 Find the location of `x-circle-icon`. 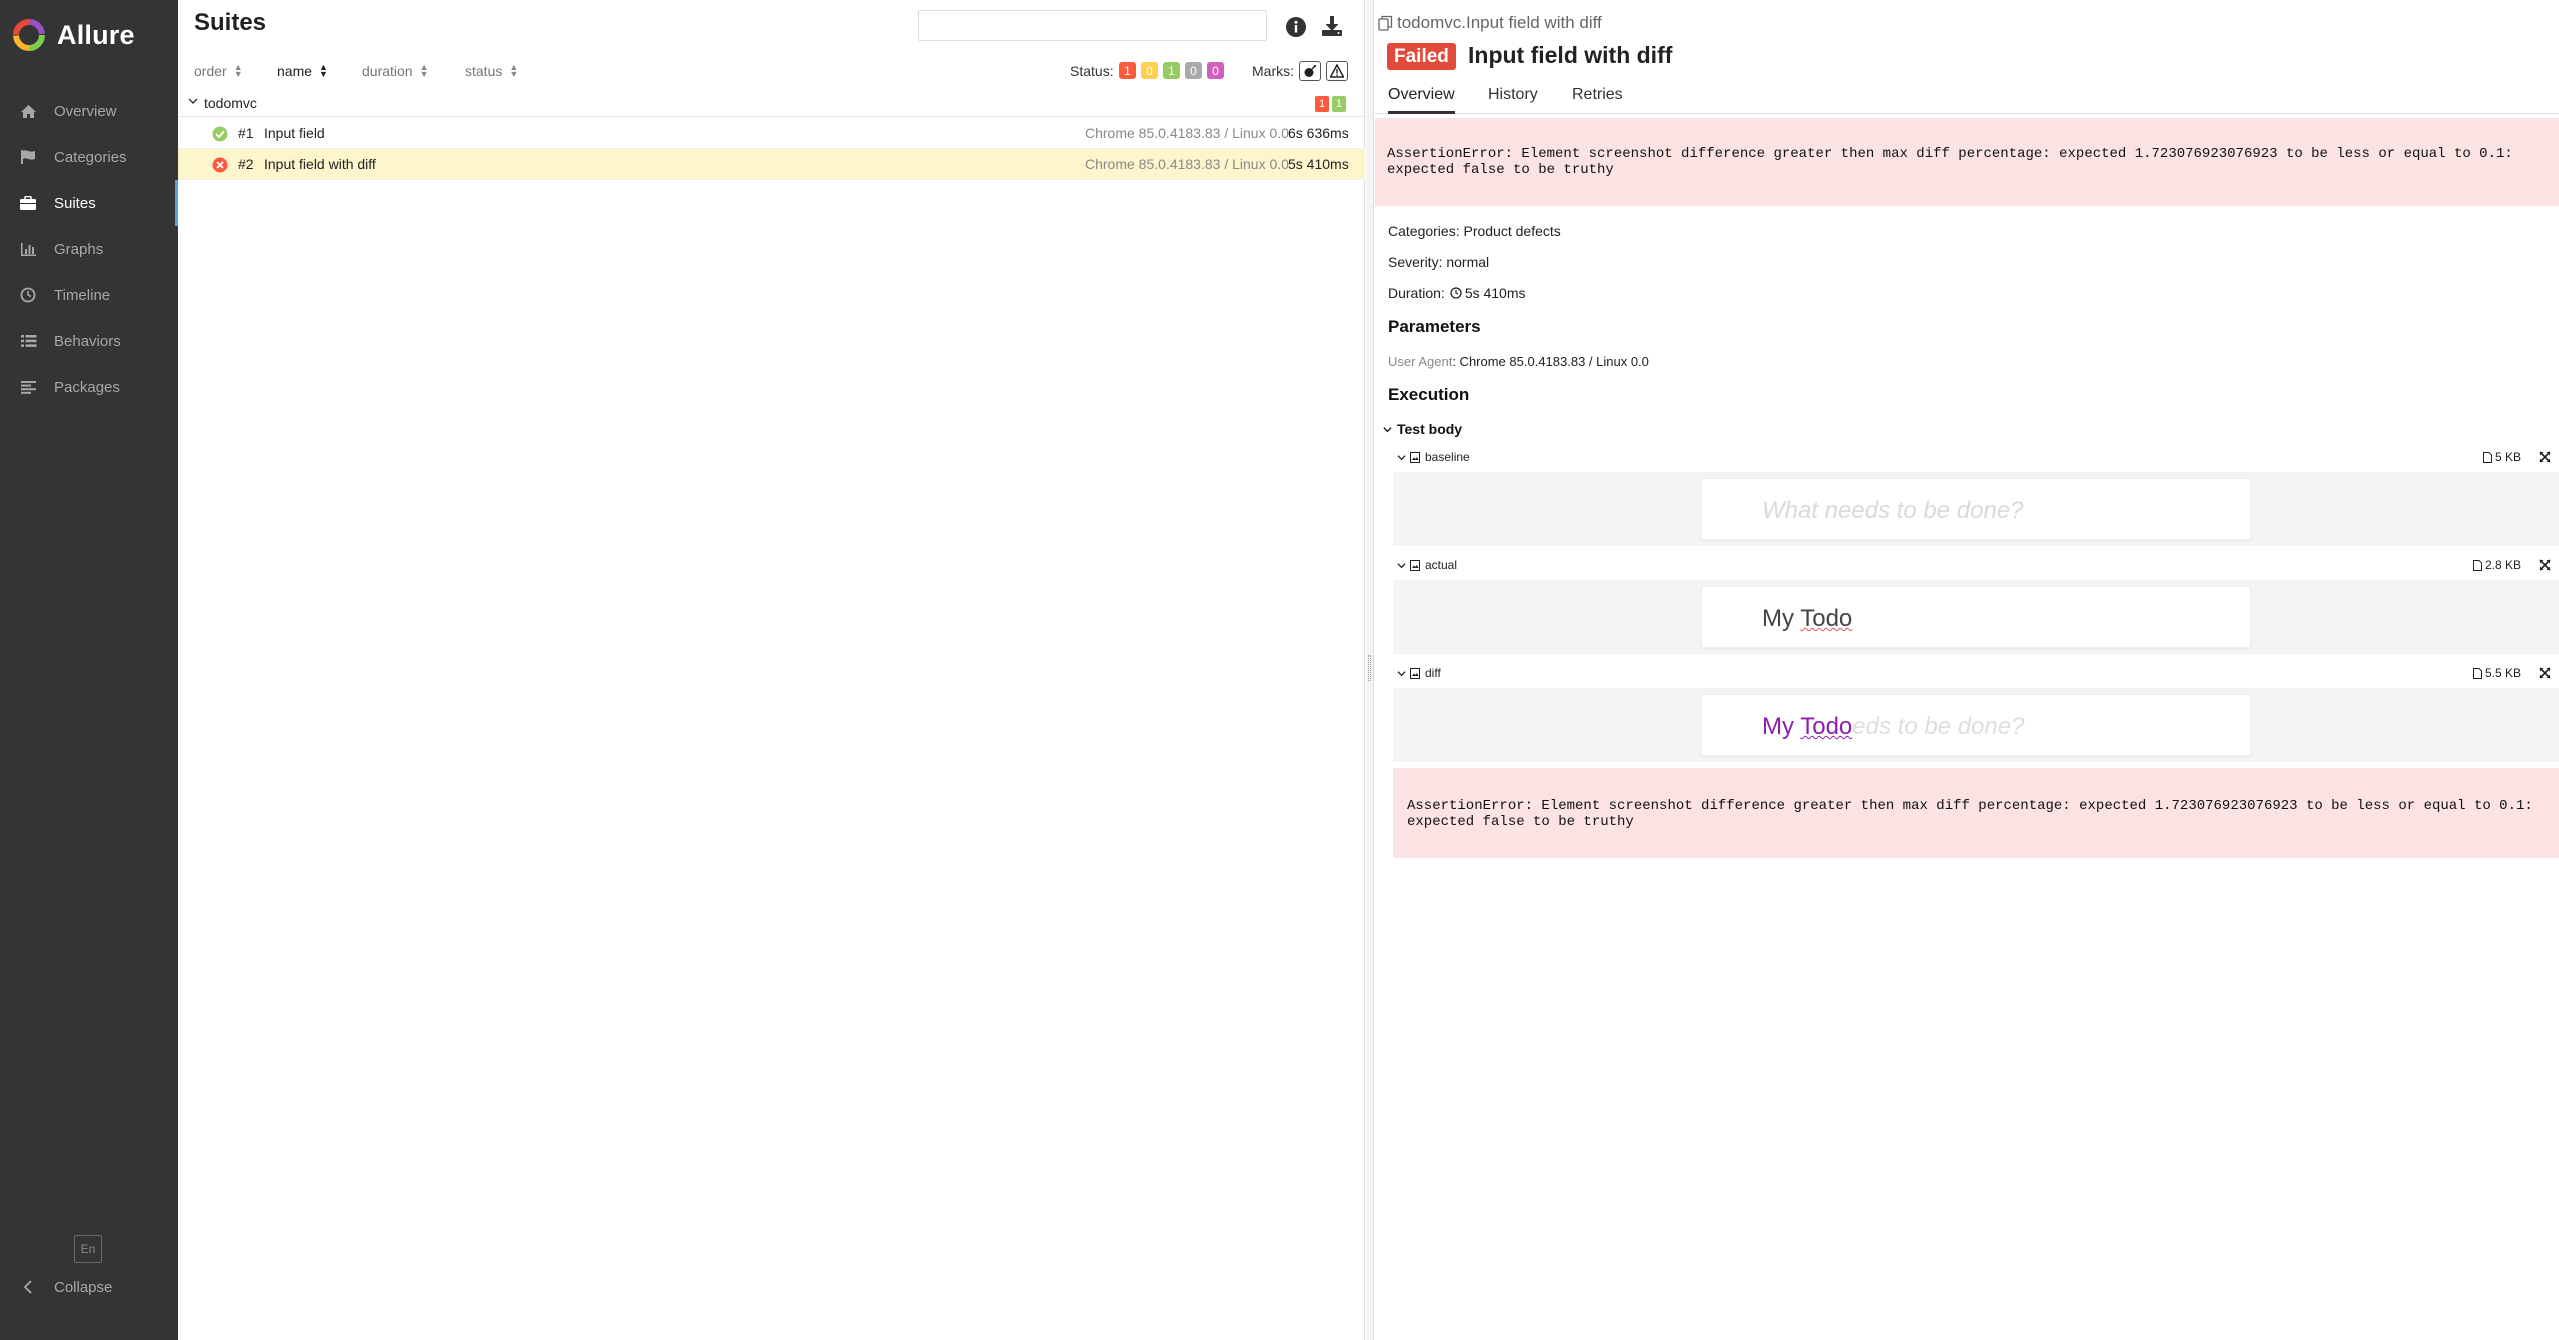

x-circle-icon is located at coordinates (220, 165).